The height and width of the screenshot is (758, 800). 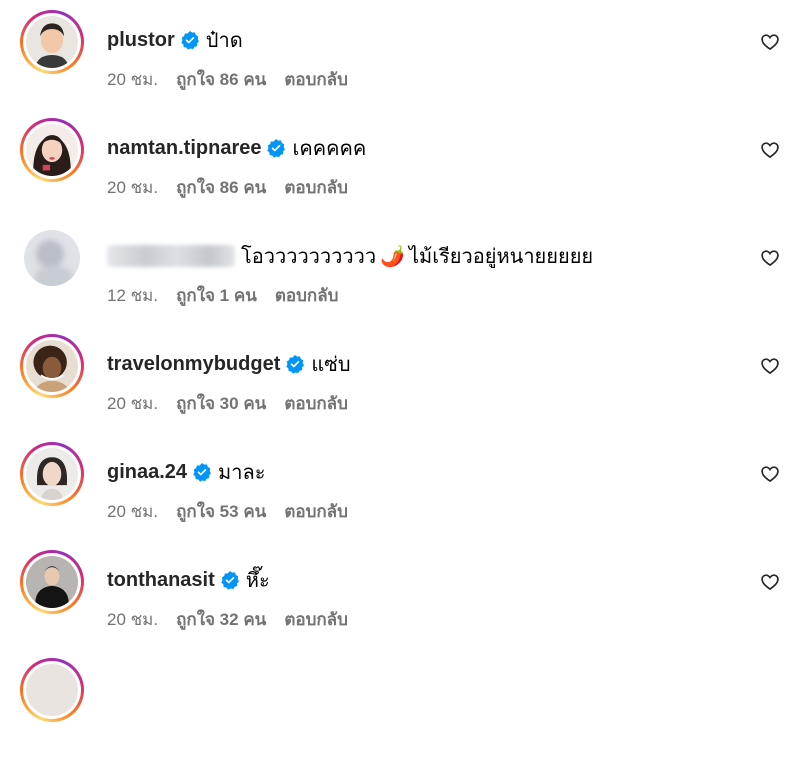 What do you see at coordinates (309, 257) in the screenshot?
I see `comment-text: โอวววววววววว` at bounding box center [309, 257].